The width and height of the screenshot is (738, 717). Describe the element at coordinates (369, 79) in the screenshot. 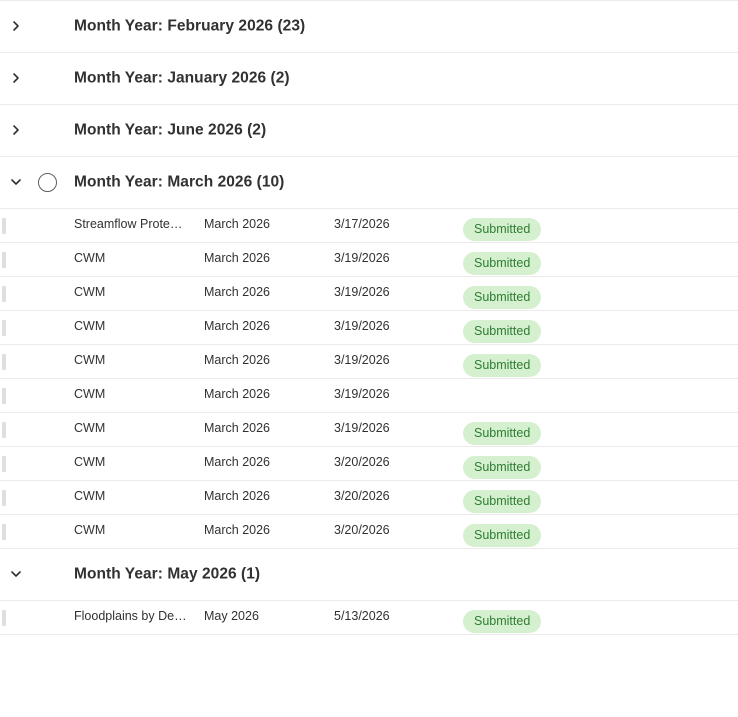

I see `group-header: Month Year: January 2026 (2)` at that location.